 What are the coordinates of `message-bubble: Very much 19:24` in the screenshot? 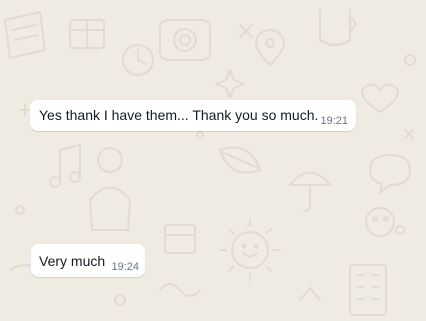 It's located at (88, 260).